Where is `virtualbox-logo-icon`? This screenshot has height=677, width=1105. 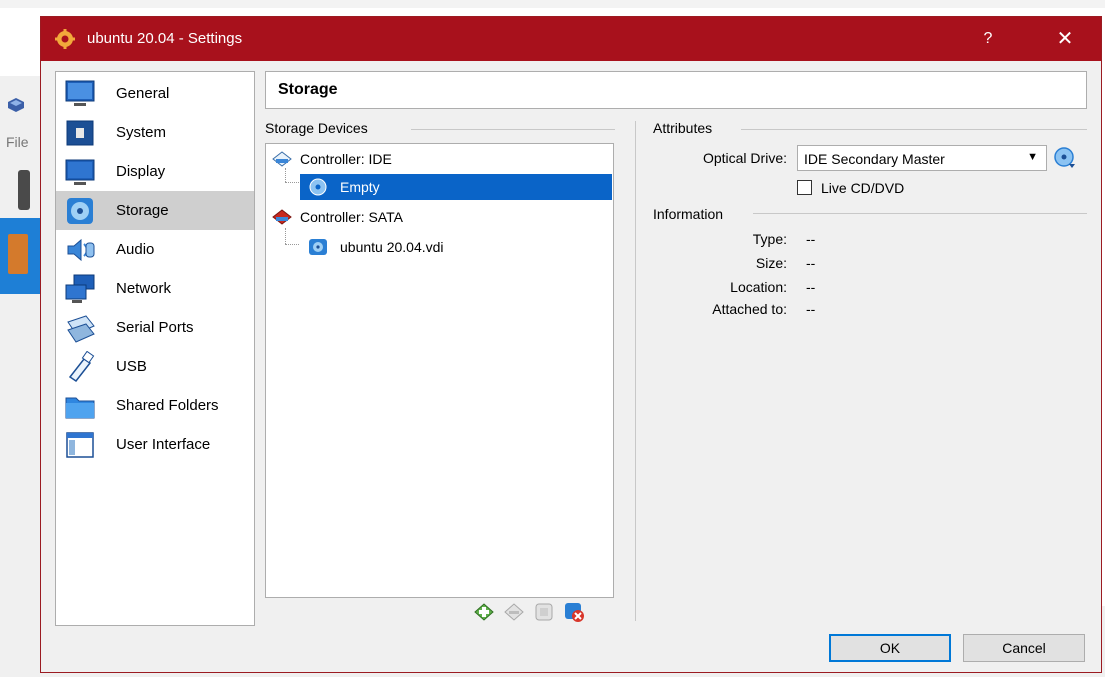 virtualbox-logo-icon is located at coordinates (16, 105).